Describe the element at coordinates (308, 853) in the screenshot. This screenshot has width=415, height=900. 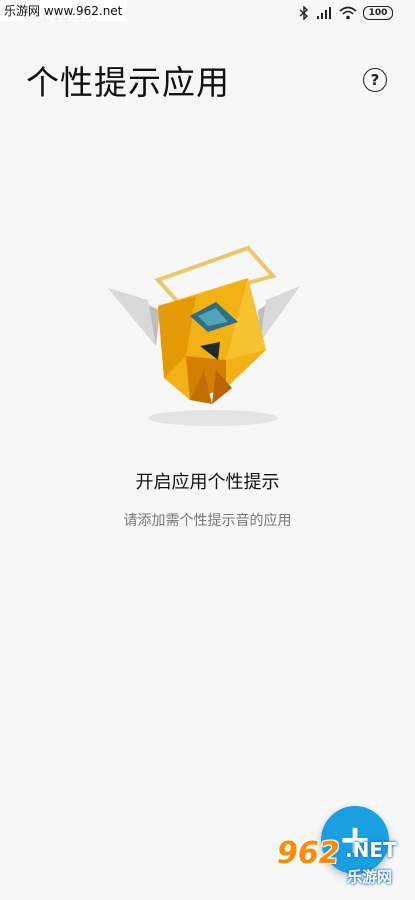
I see `watermark-number: 962` at that location.